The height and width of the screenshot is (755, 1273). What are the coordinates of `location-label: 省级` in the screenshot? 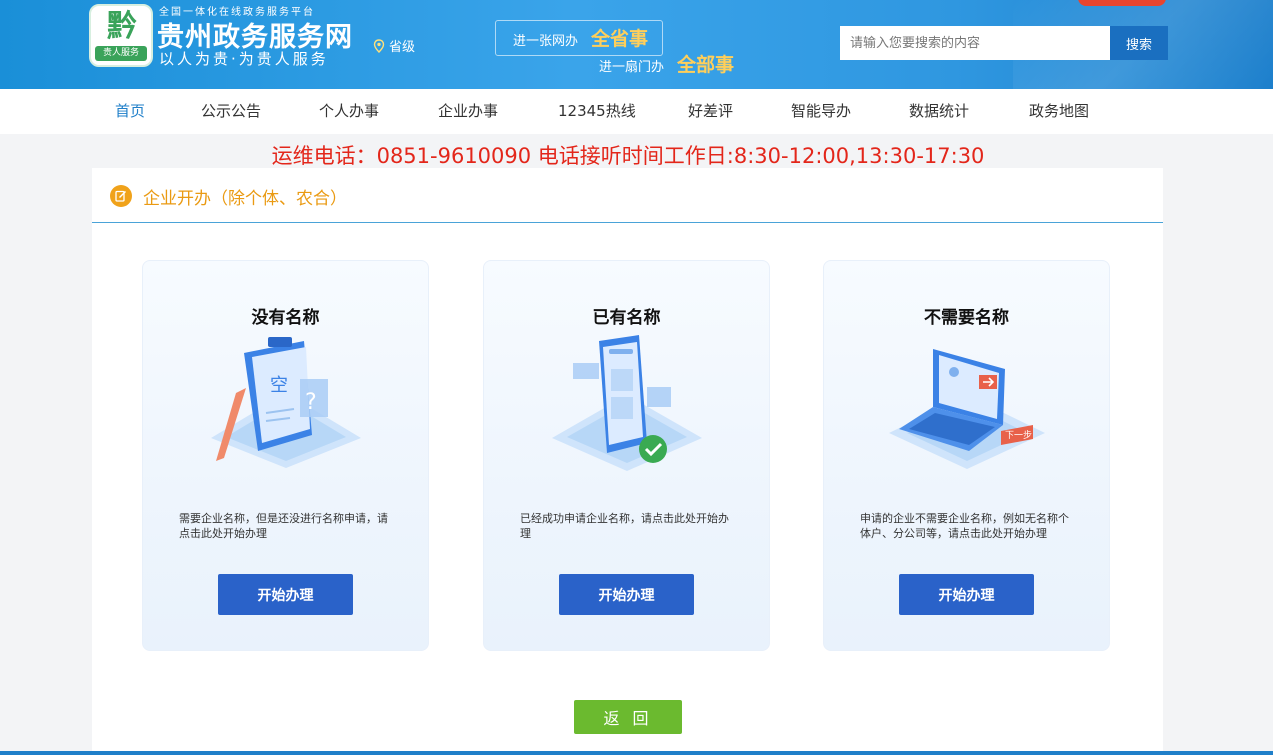 It's located at (402, 47).